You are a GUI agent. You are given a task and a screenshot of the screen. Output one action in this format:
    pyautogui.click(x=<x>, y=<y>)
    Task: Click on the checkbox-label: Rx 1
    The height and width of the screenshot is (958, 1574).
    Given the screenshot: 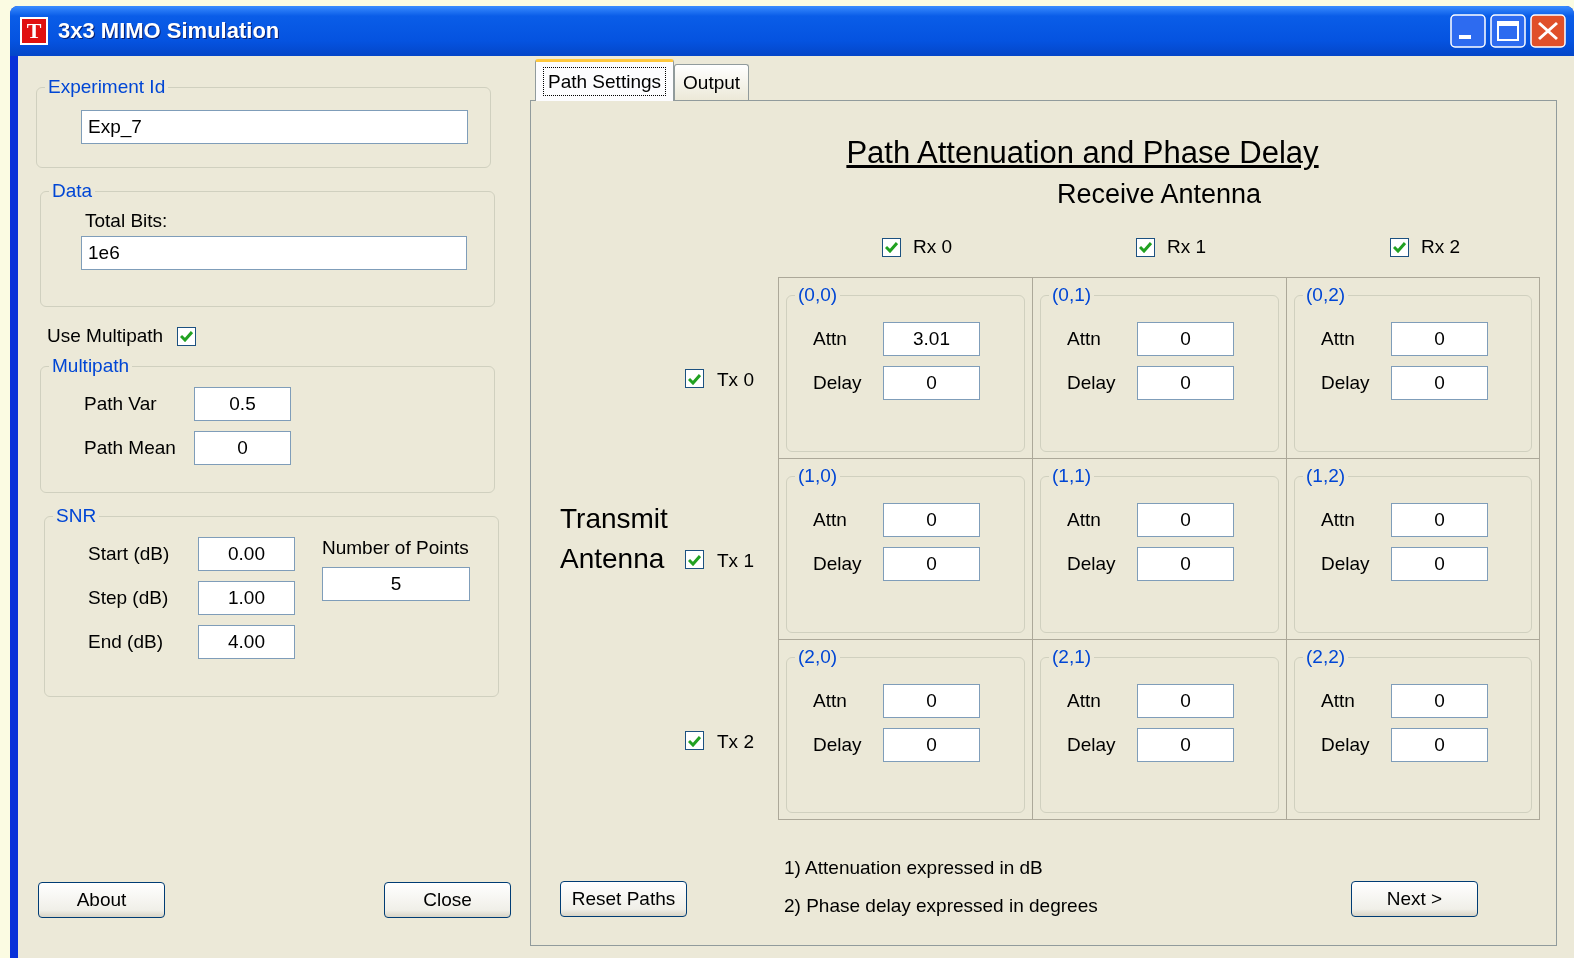 What is the action you would take?
    pyautogui.click(x=1187, y=247)
    